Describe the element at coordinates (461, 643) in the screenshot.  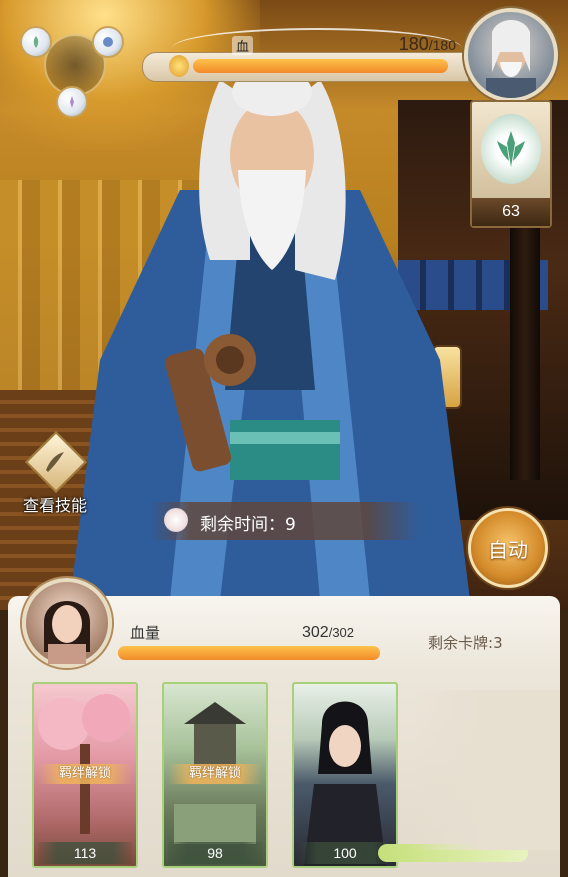
I see `remaining-cards-label: 剩余卡牌:` at that location.